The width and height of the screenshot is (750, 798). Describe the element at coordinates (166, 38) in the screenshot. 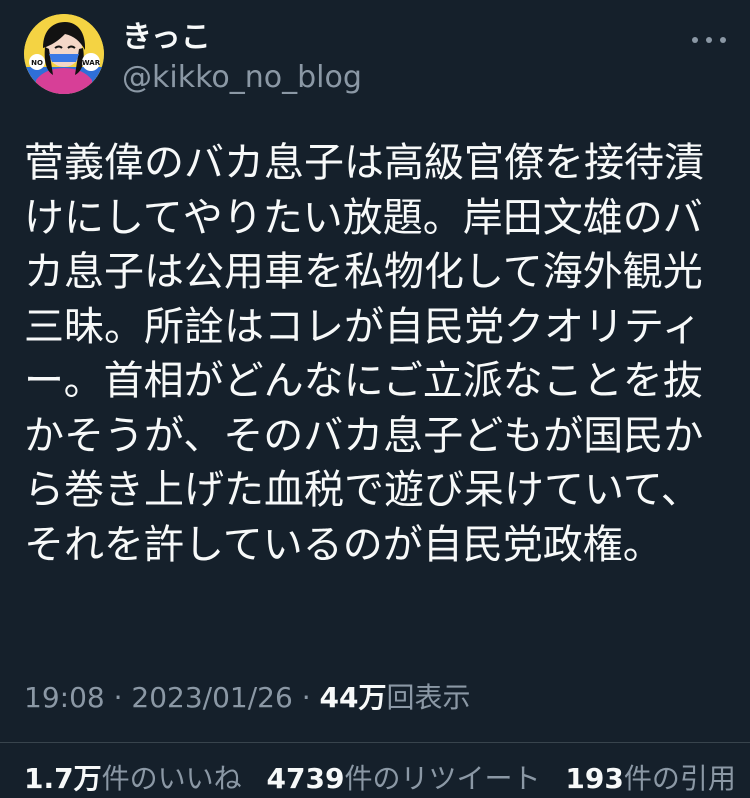

I see `display-name: きっこ` at that location.